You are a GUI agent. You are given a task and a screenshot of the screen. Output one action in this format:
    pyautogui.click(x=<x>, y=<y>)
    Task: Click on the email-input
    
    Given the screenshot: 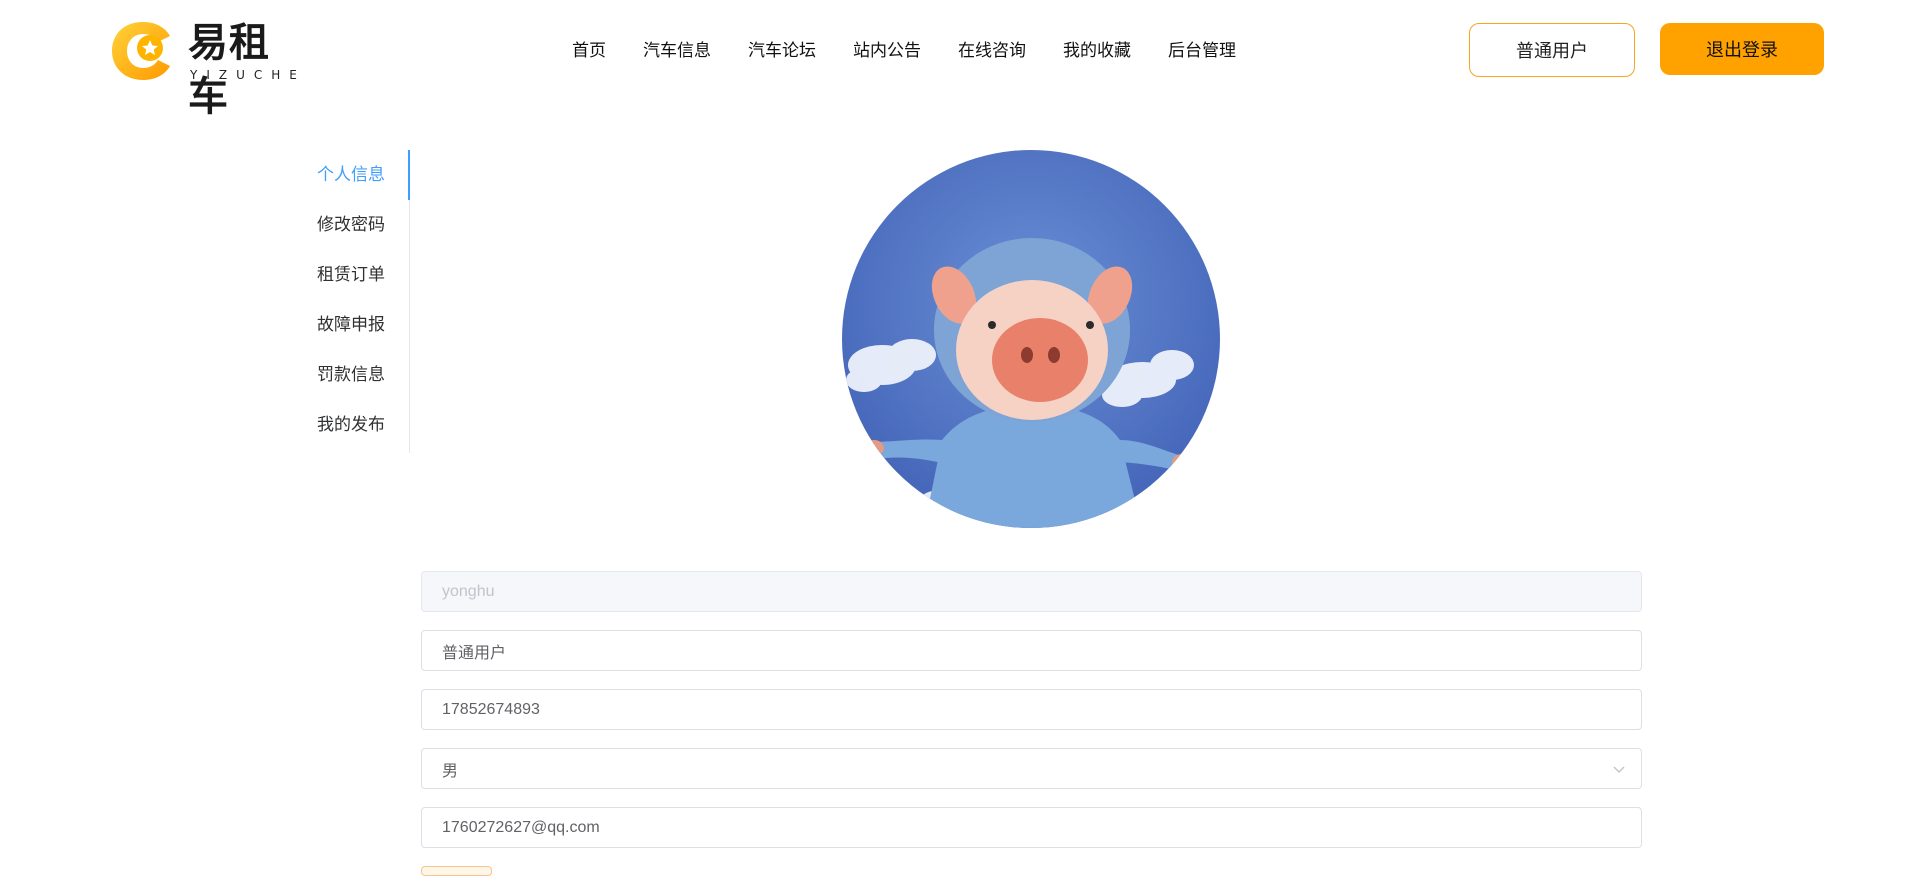 What is the action you would take?
    pyautogui.click(x=1031, y=827)
    